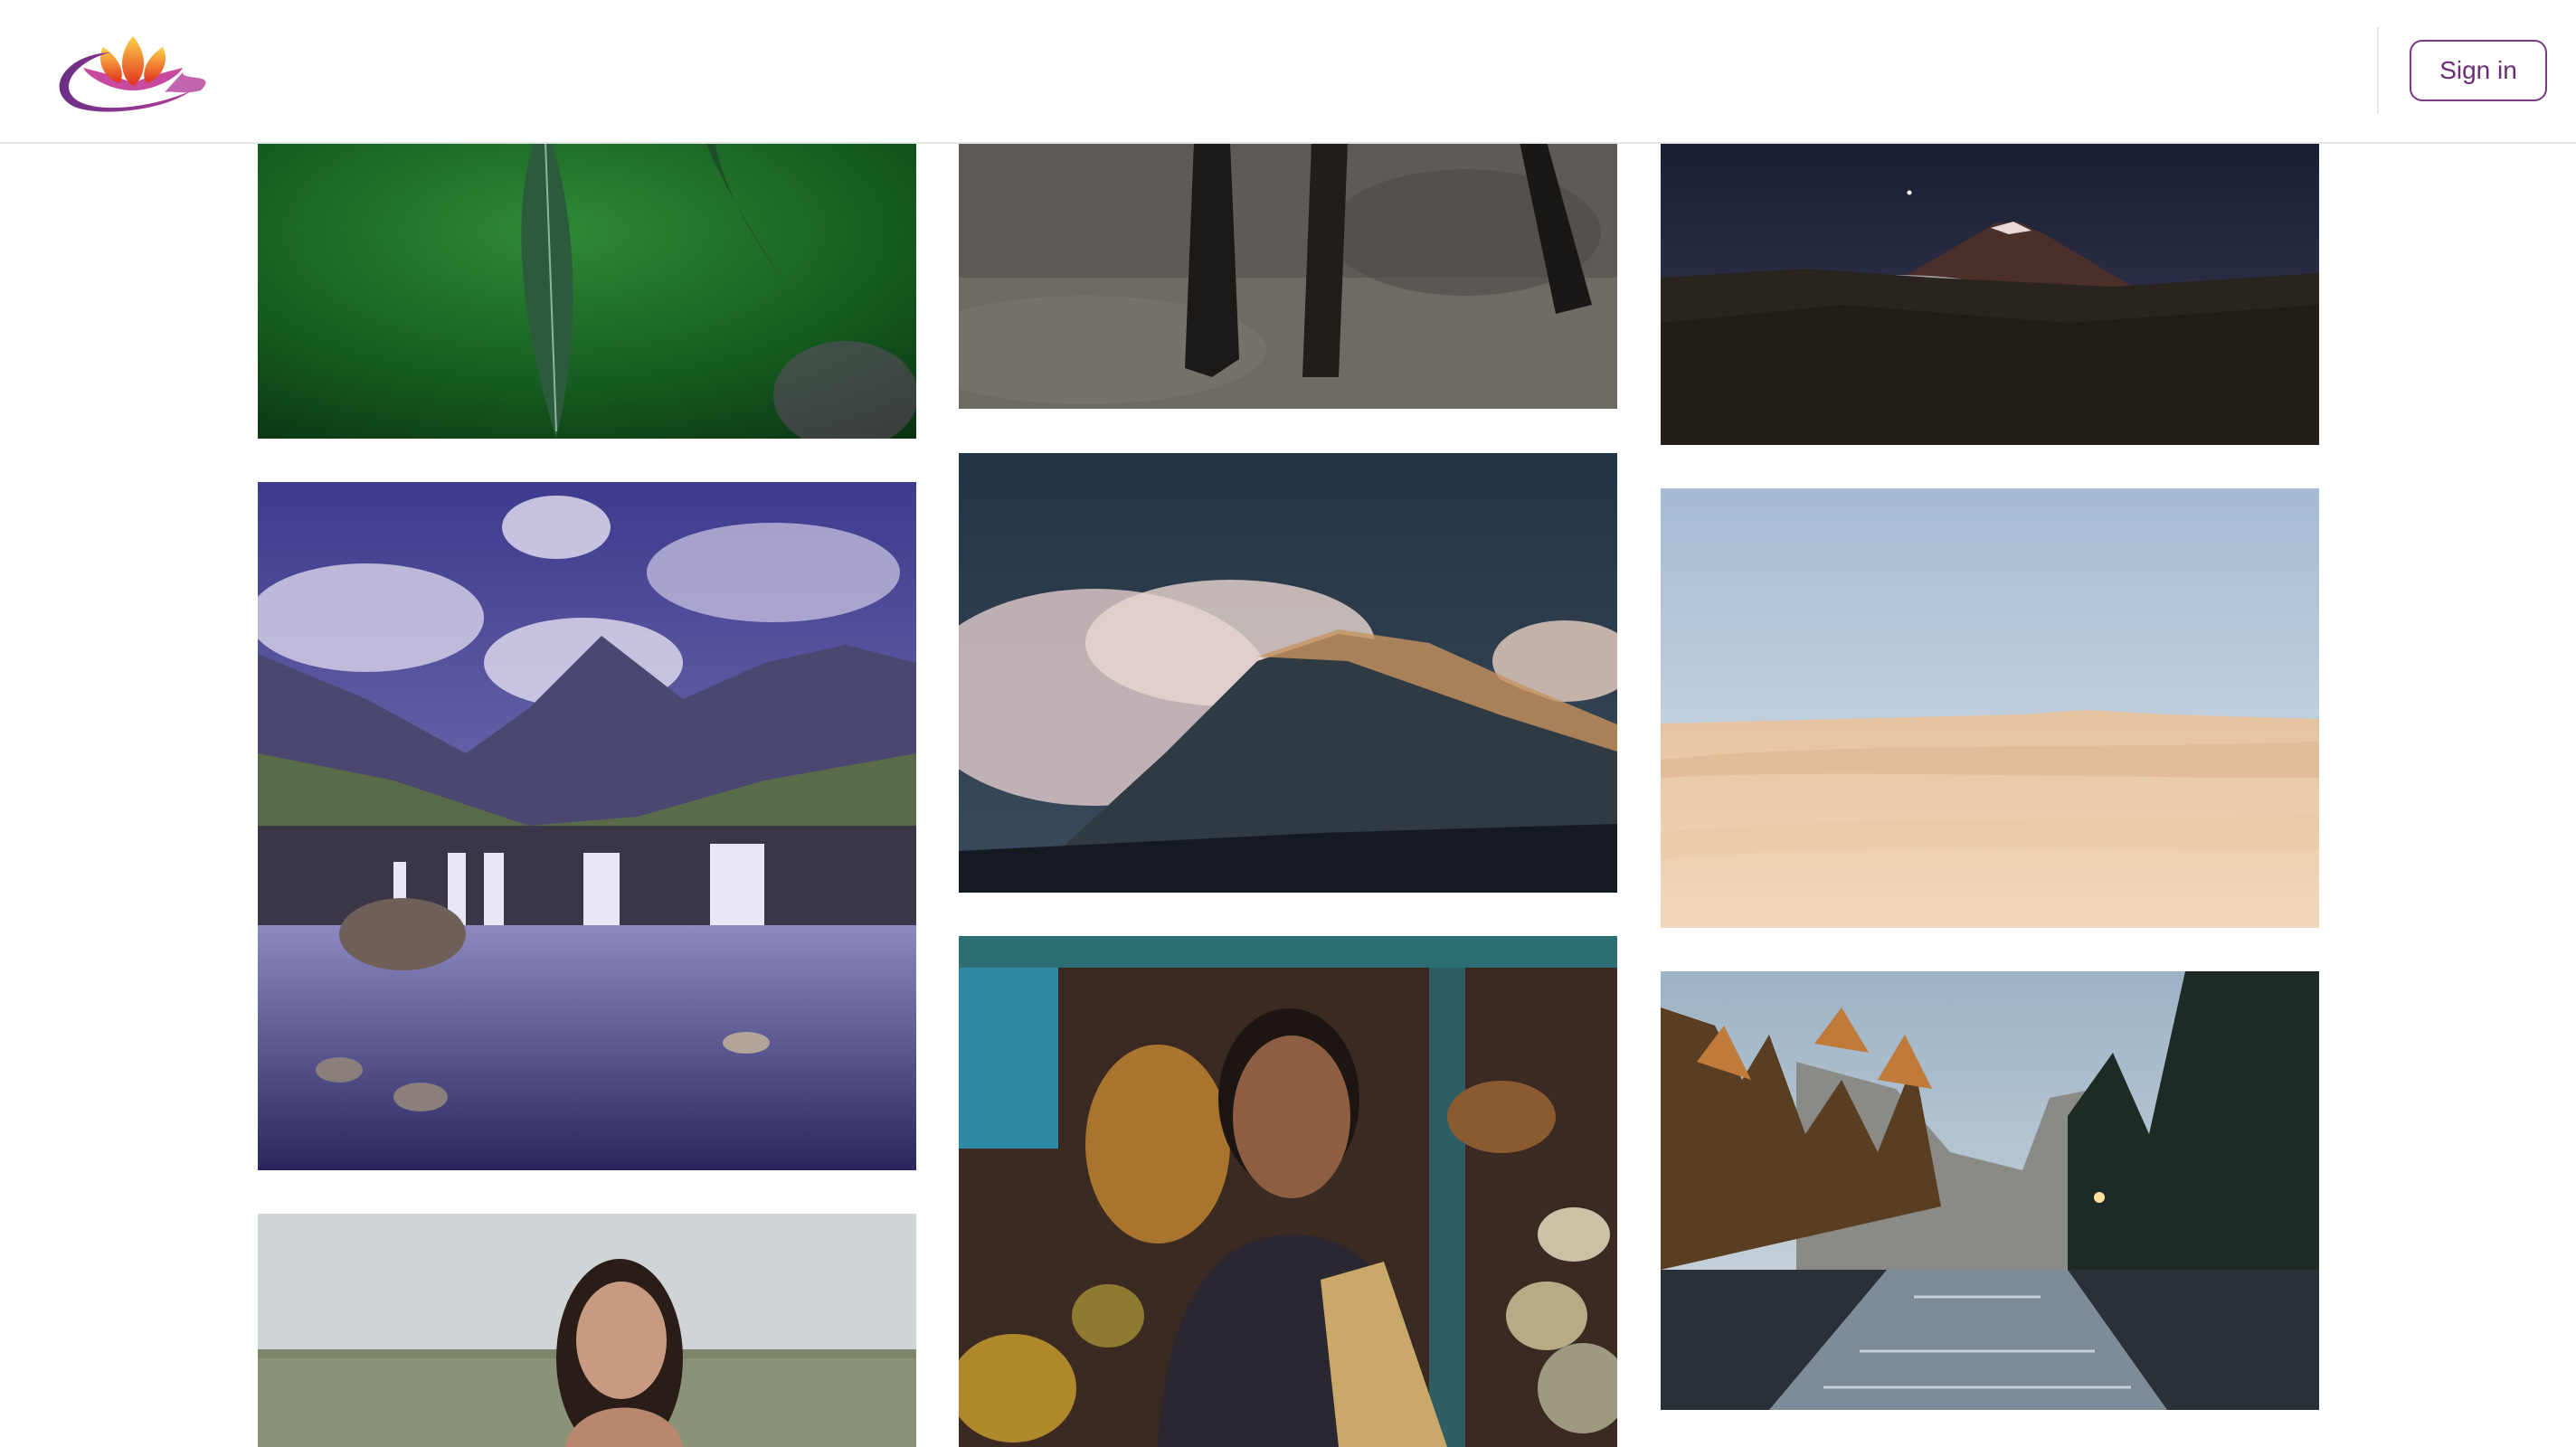 This screenshot has height=1447, width=2576. Describe the element at coordinates (1990, 293) in the screenshot. I see `photo-tile-volcano-night` at that location.